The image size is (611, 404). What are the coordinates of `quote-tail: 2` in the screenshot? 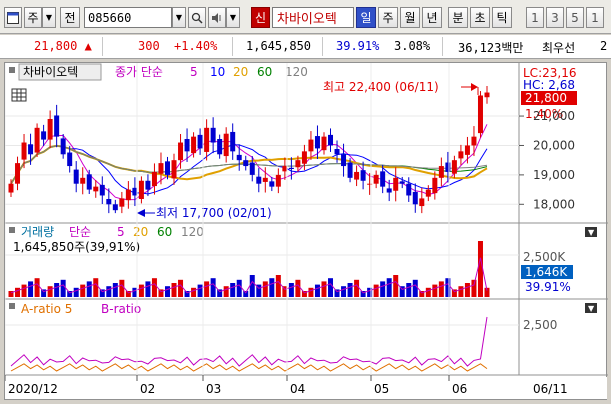 It's located at (604, 46).